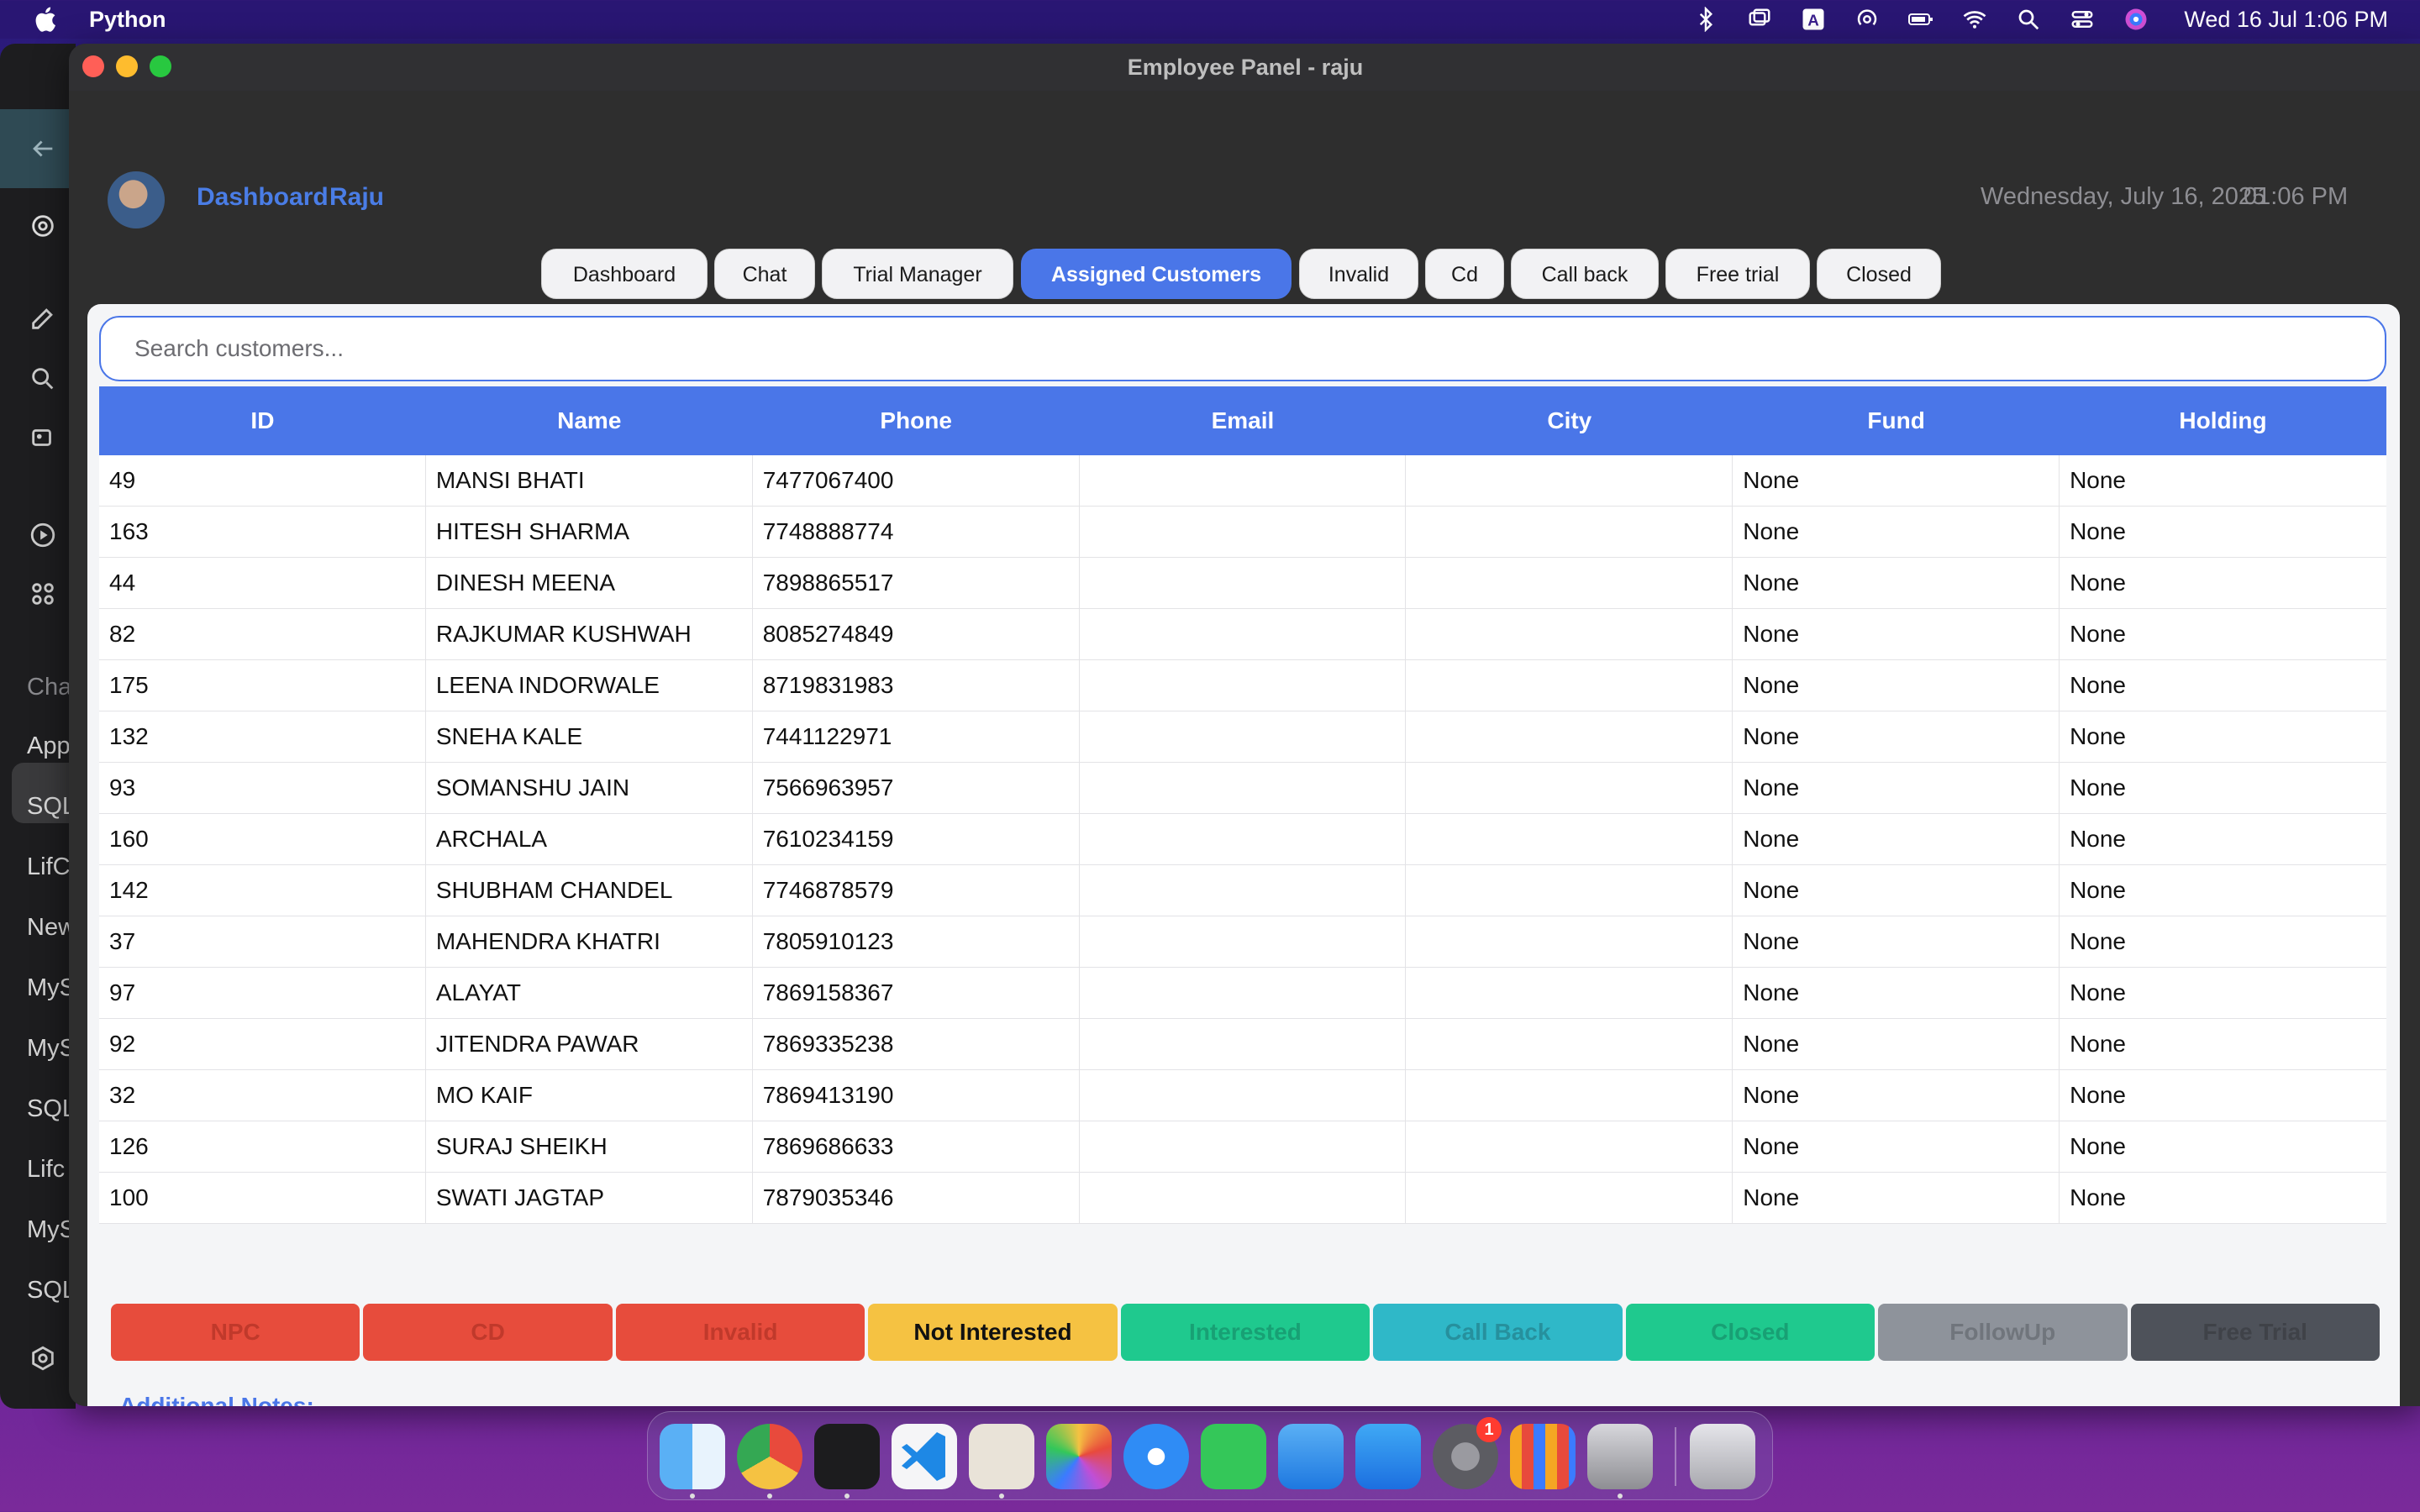 The image size is (2420, 1512). Describe the element at coordinates (43, 379) in the screenshot. I see `search-icon` at that location.